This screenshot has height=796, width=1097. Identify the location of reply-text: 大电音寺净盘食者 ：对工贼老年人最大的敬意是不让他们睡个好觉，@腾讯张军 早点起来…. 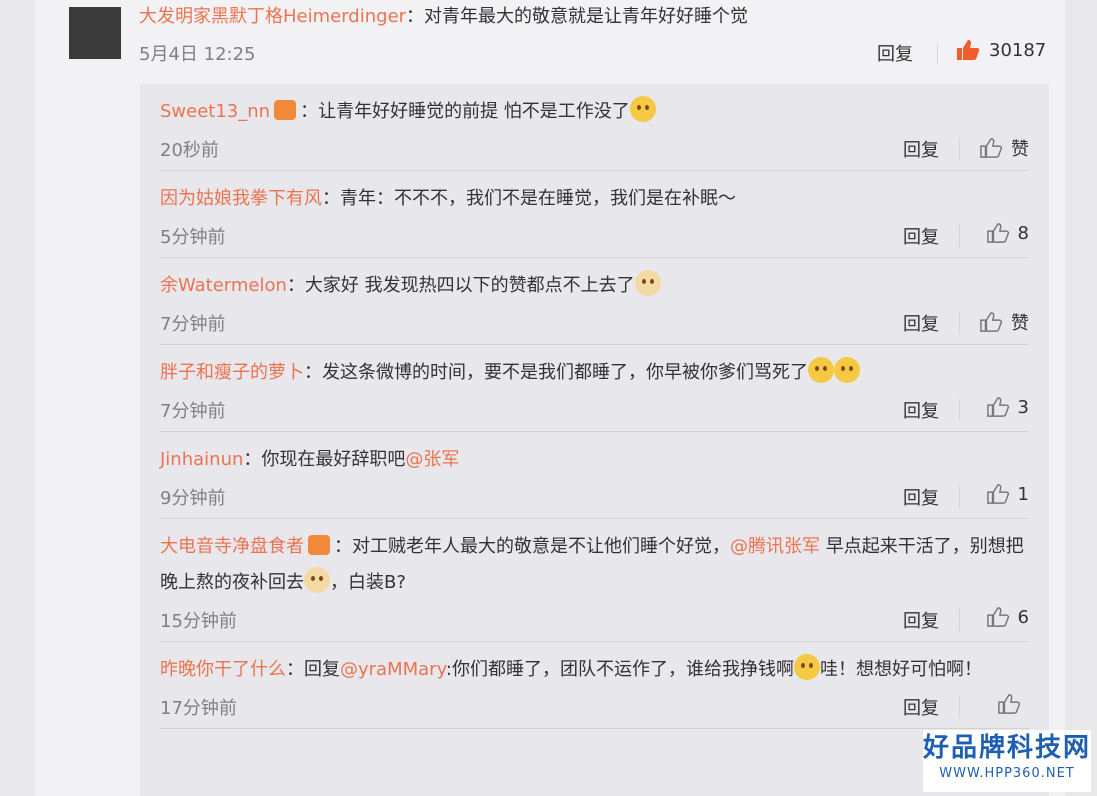
(595, 565).